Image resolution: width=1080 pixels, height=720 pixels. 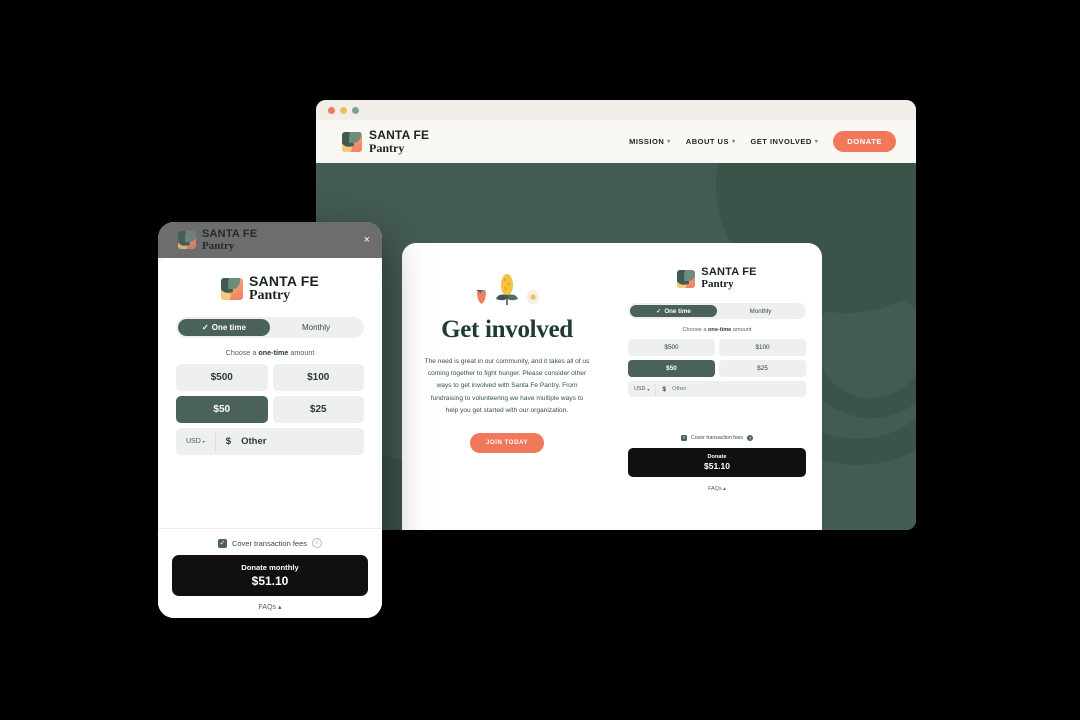 What do you see at coordinates (507, 329) in the screenshot?
I see `page-title: Get involved` at bounding box center [507, 329].